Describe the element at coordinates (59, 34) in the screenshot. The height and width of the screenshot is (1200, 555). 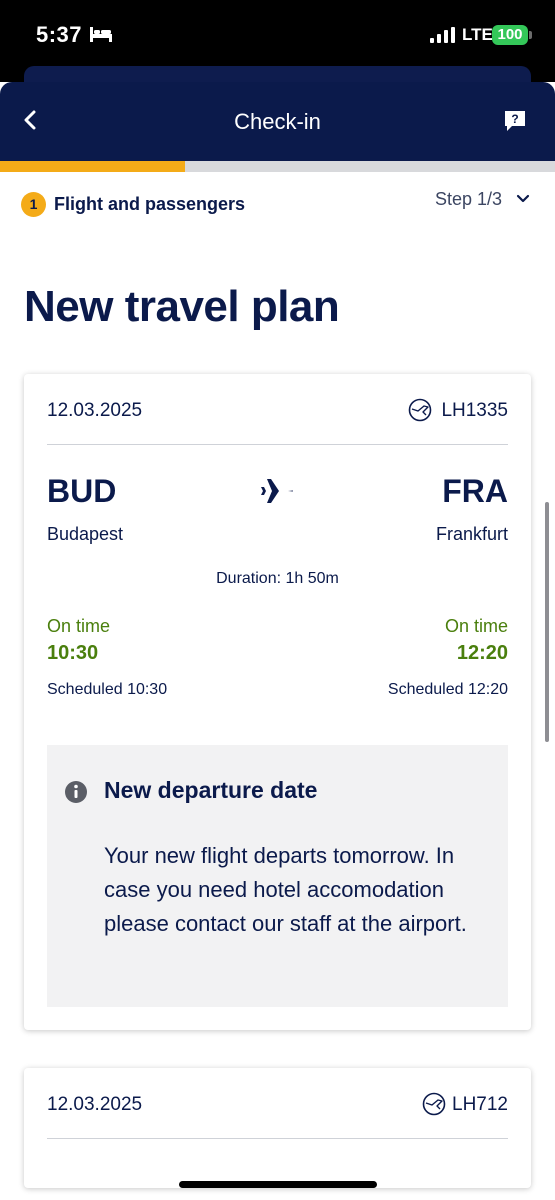
I see `status-time: 5:37` at that location.